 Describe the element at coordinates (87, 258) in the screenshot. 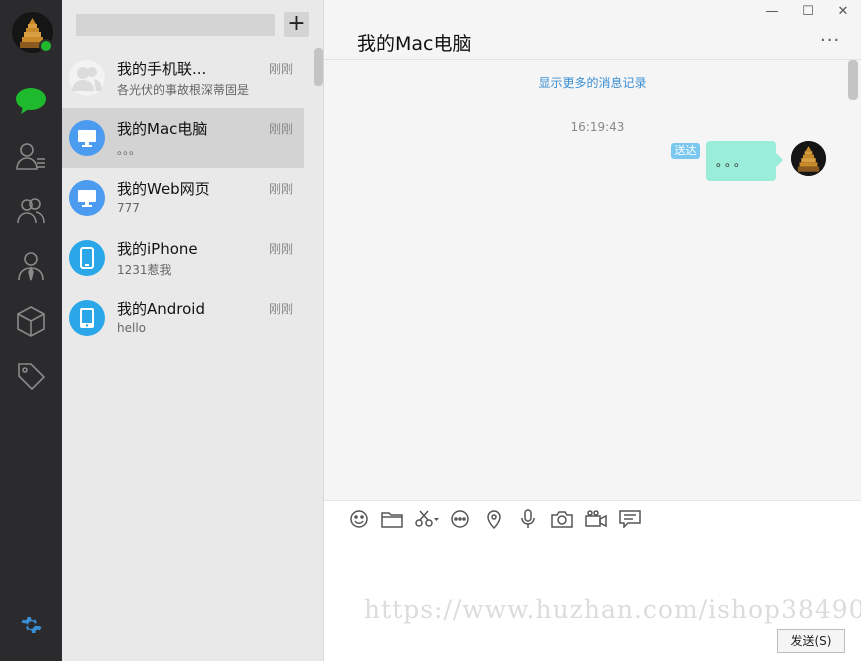

I see `phone-icon` at that location.